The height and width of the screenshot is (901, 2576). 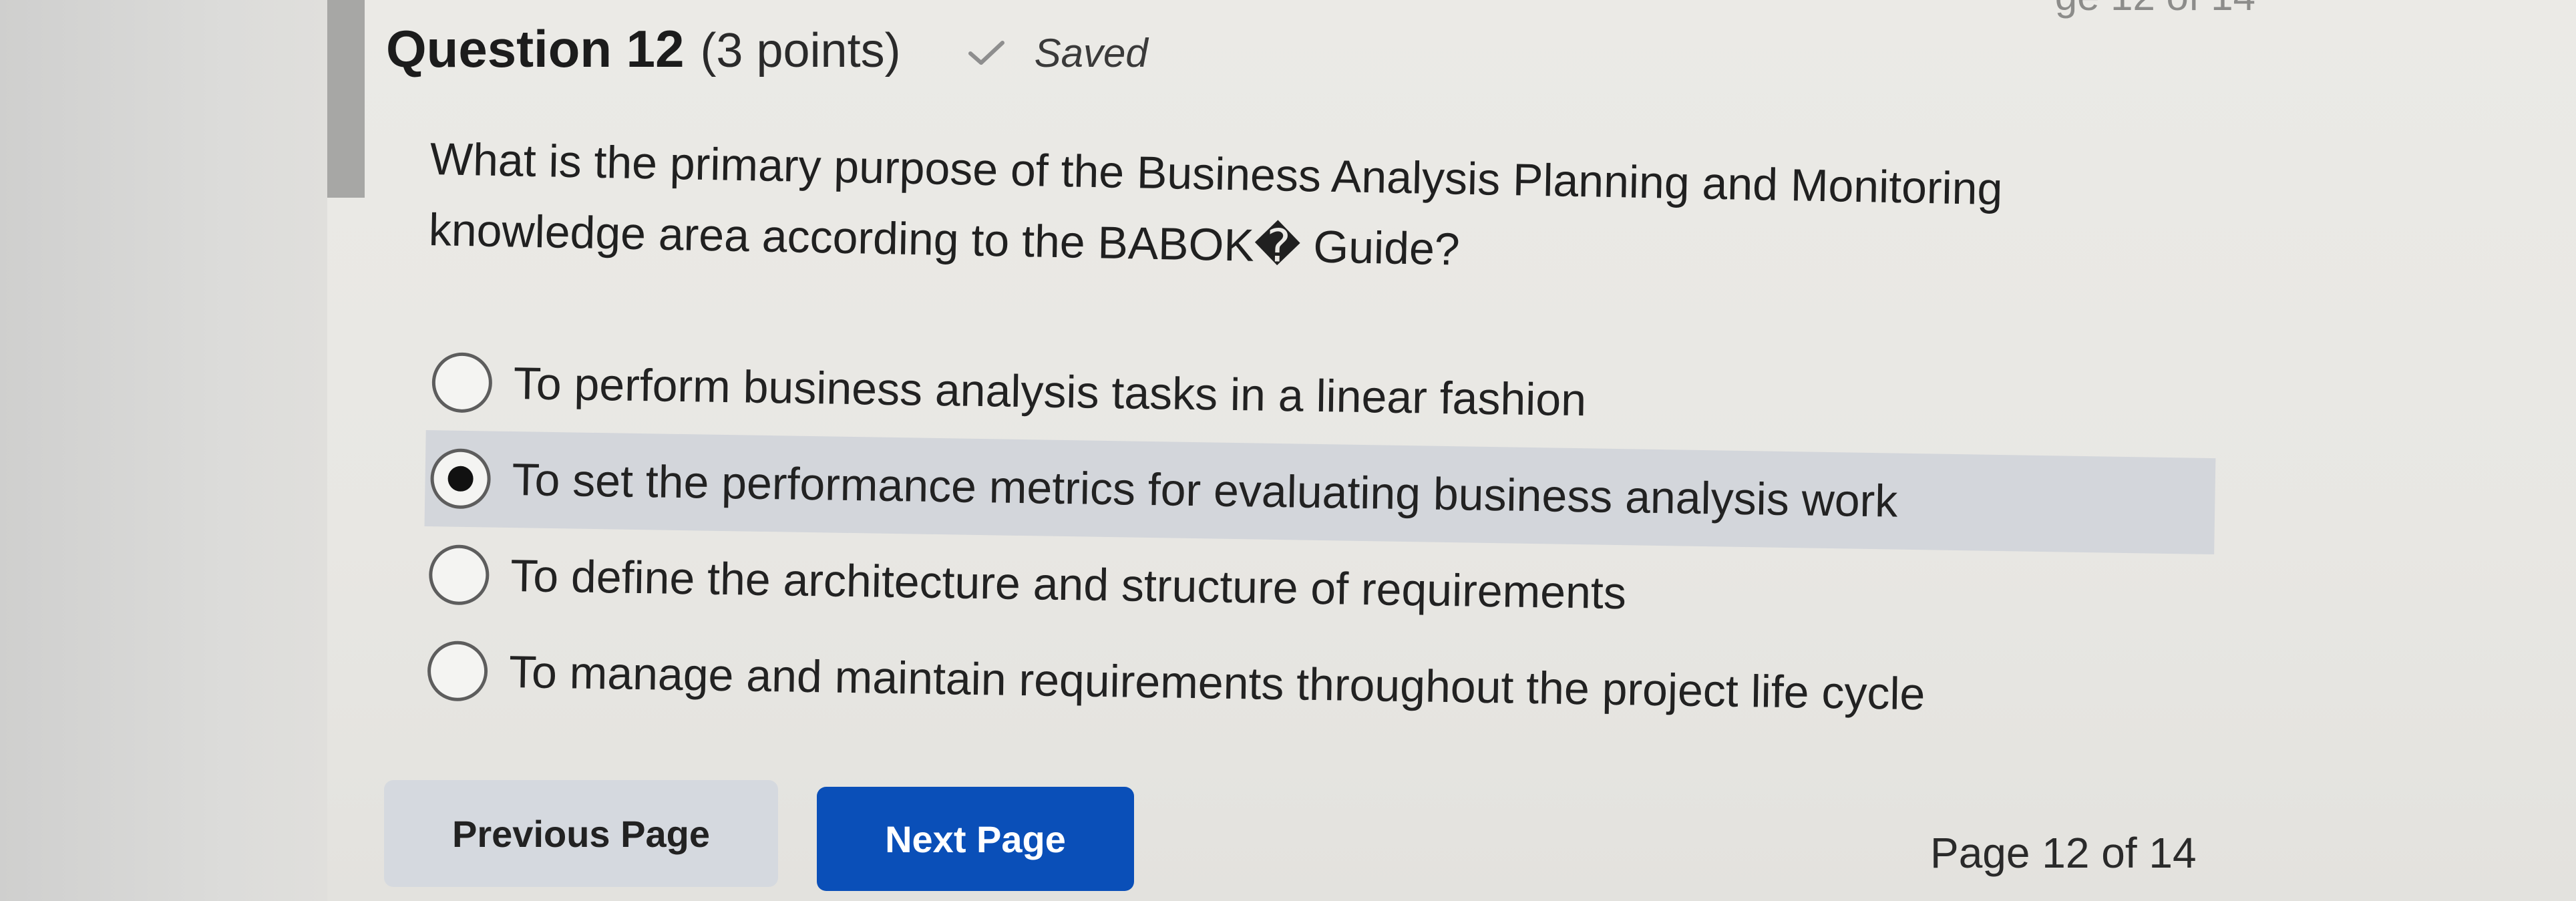 I want to click on question-header: Question 12 (3 points) Saved, so click(x=767, y=49).